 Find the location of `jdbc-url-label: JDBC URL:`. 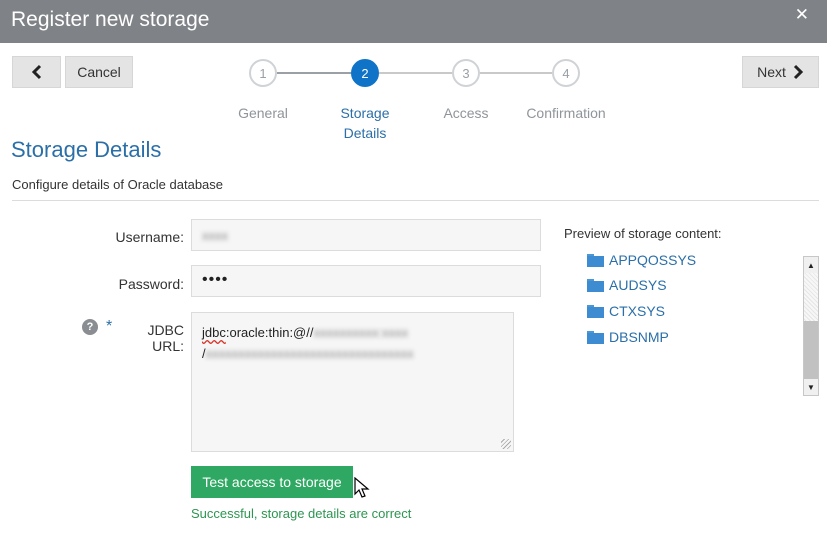

jdbc-url-label: JDBC URL: is located at coordinates (165, 338).